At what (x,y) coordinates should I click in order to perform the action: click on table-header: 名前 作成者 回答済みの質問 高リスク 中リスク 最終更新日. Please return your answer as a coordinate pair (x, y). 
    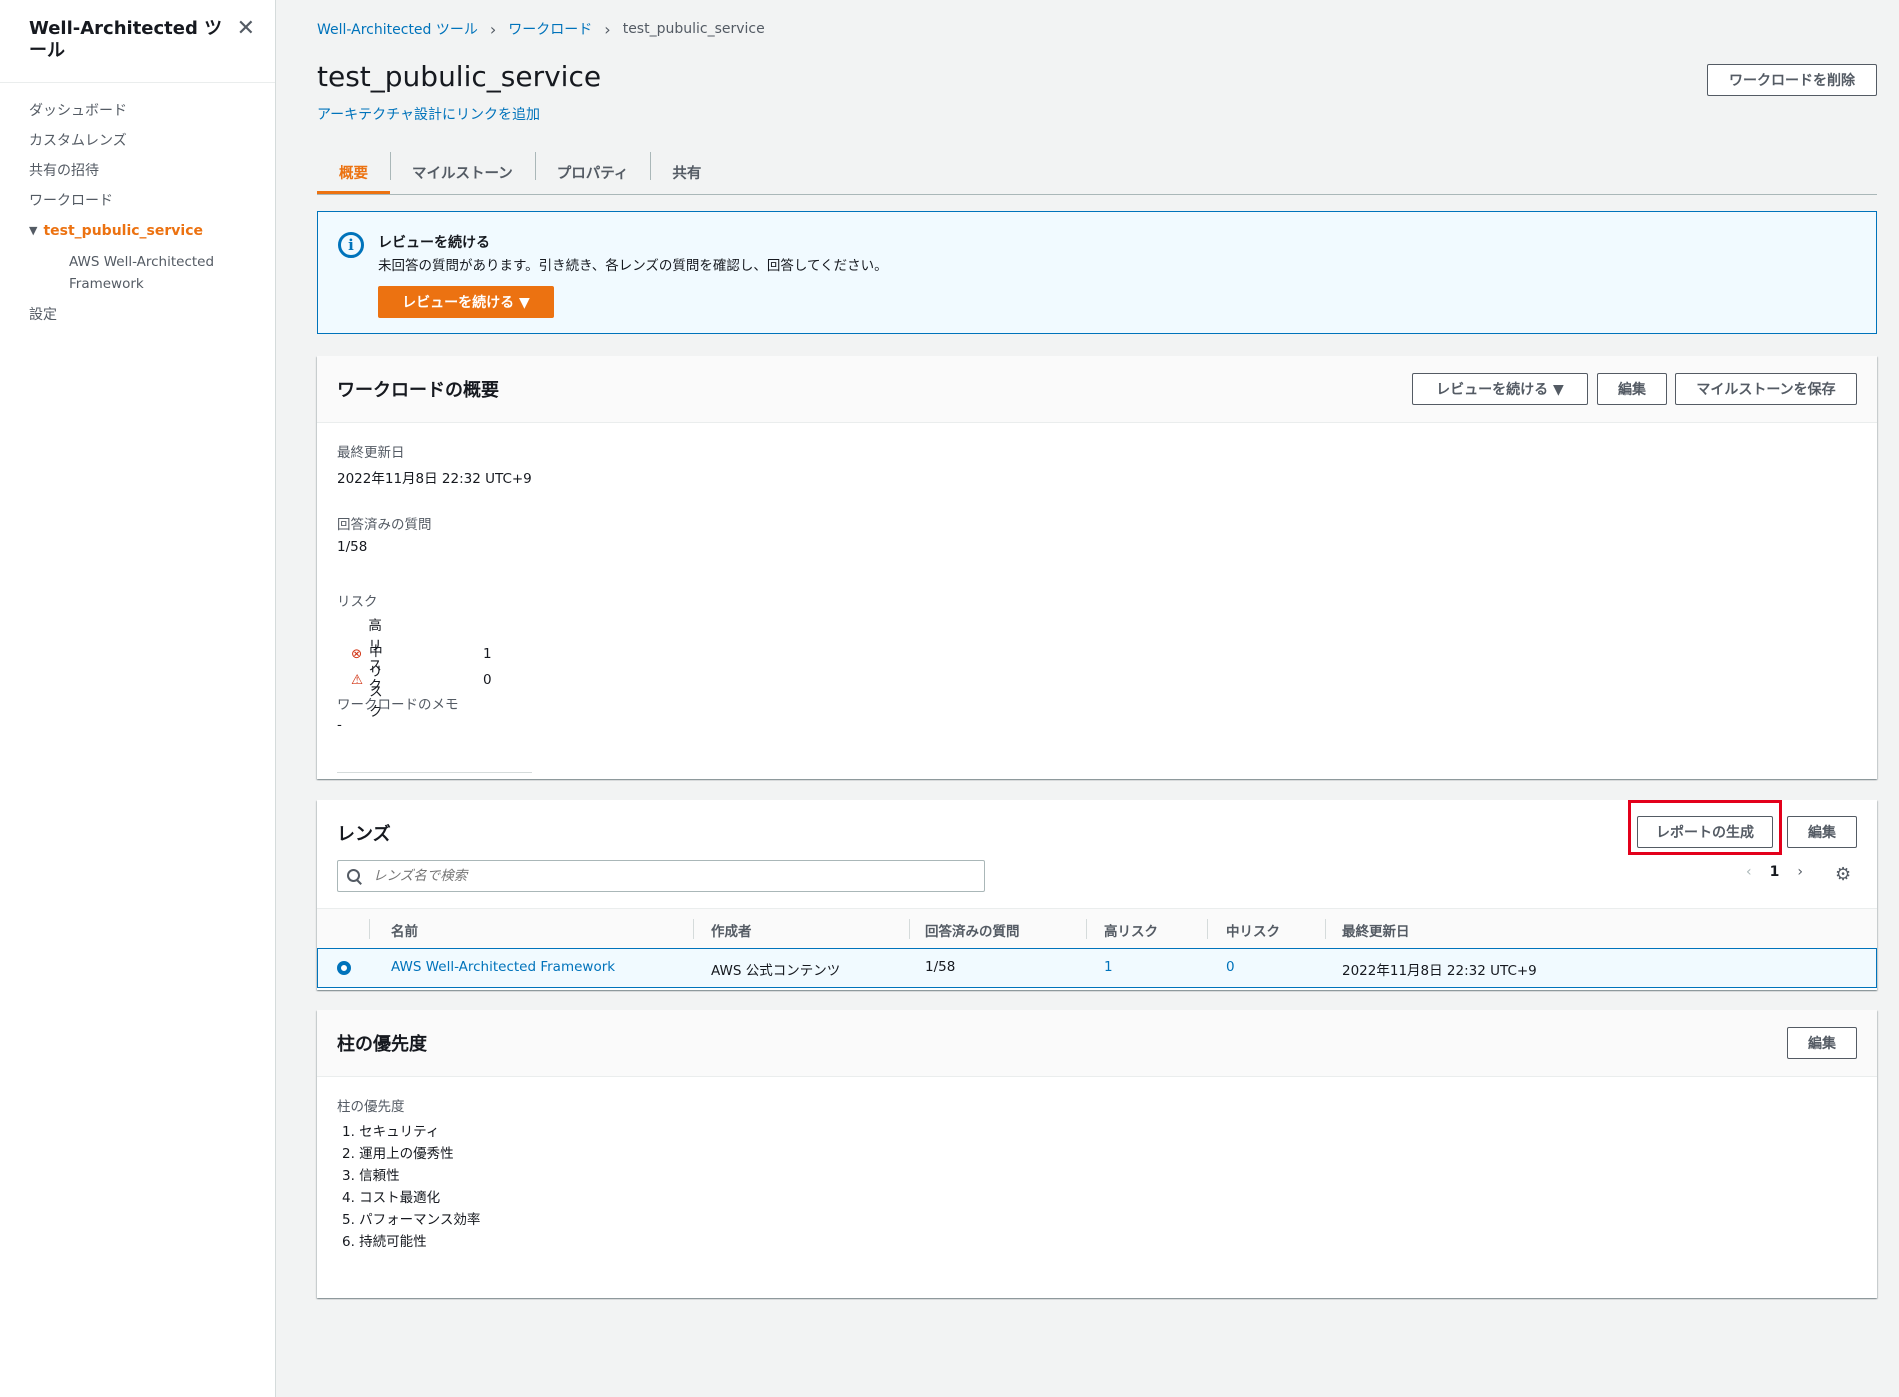
    Looking at the image, I should click on (1097, 929).